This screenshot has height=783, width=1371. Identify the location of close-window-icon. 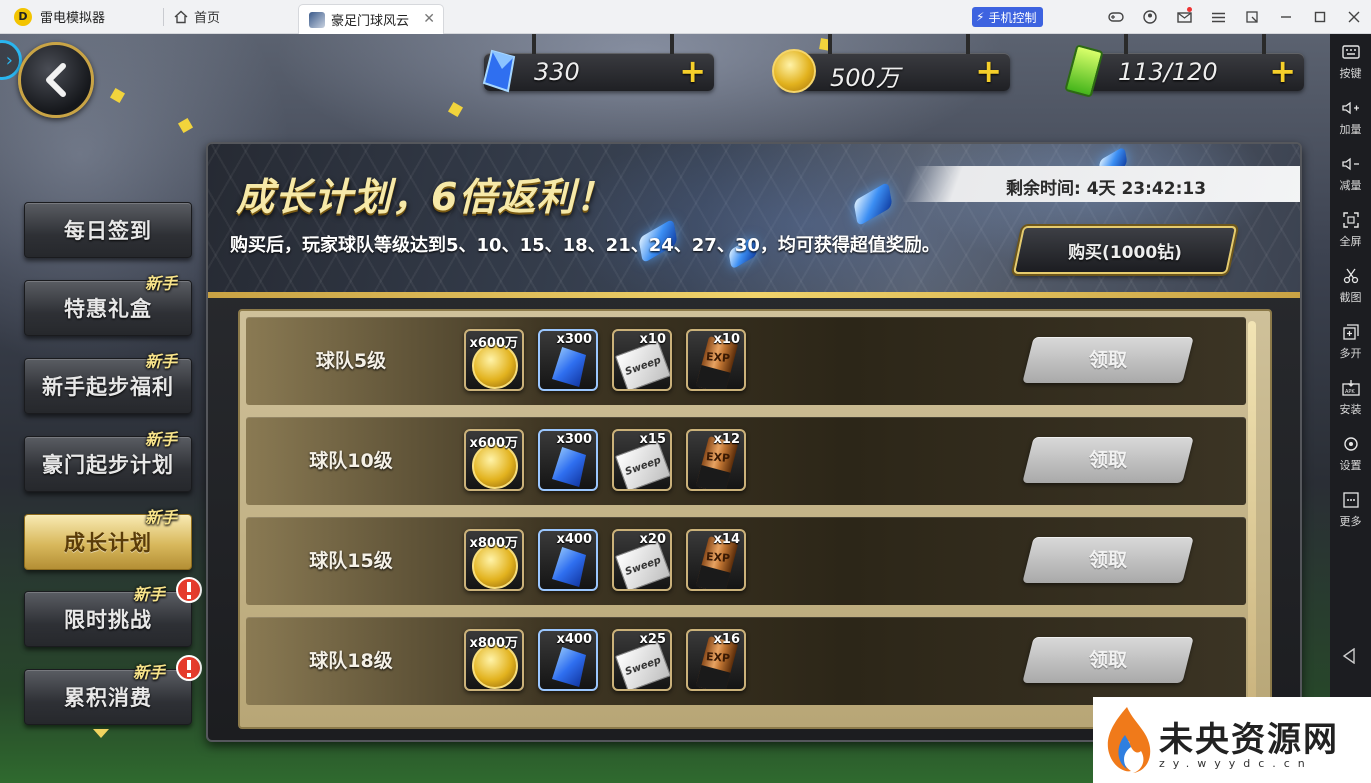
(1354, 17).